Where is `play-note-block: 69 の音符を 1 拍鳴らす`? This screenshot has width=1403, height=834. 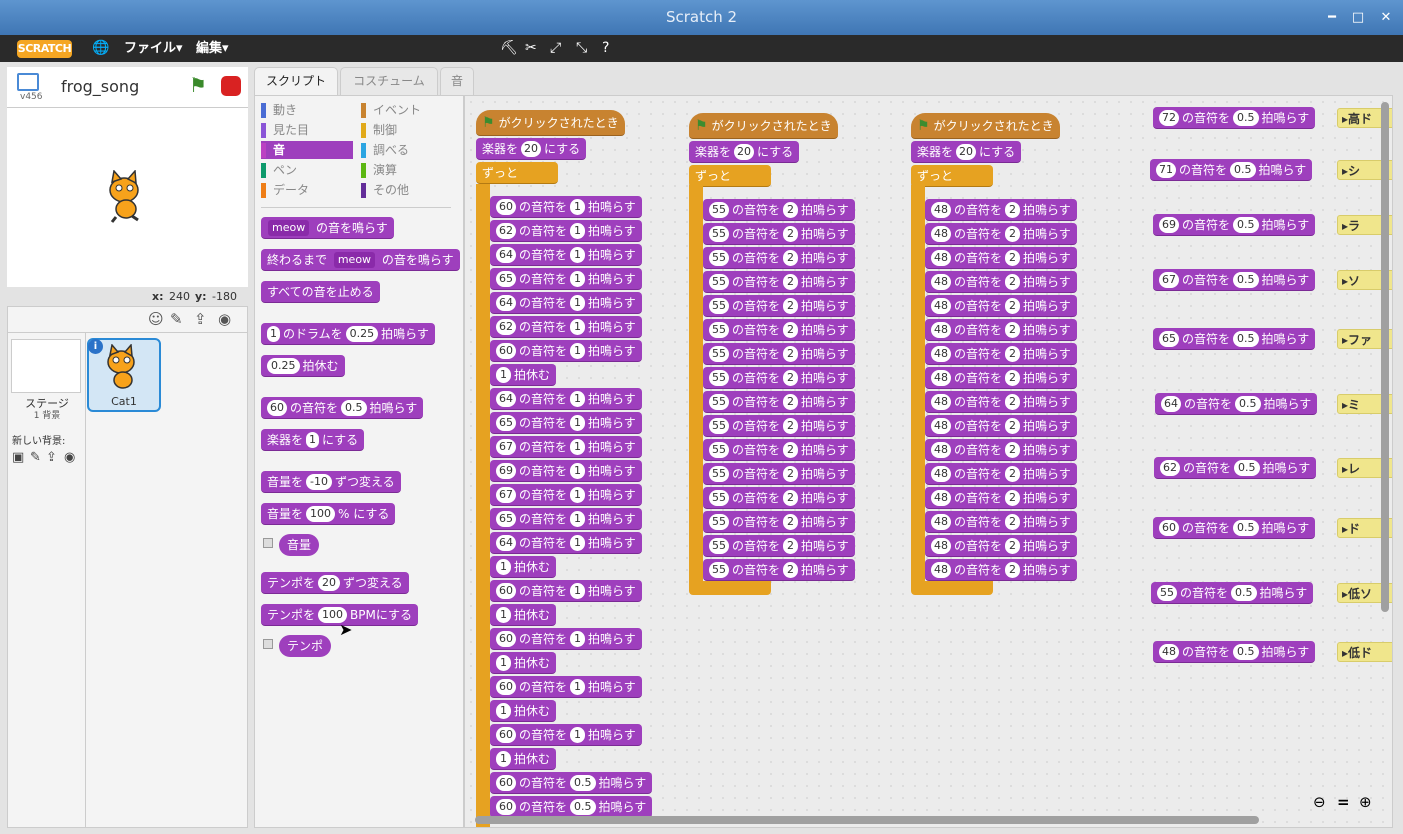 play-note-block: 69 の音符を 1 拍鳴らす is located at coordinates (566, 471).